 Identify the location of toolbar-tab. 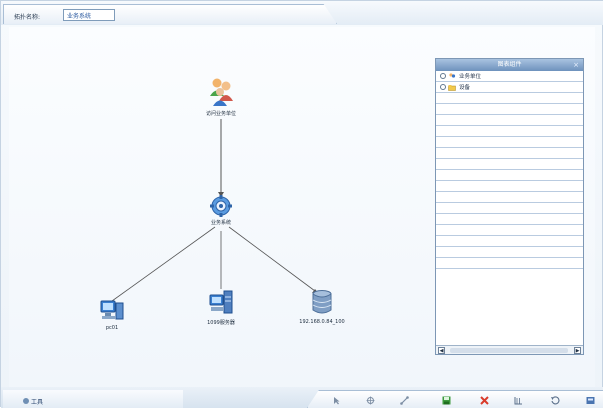
(170, 14).